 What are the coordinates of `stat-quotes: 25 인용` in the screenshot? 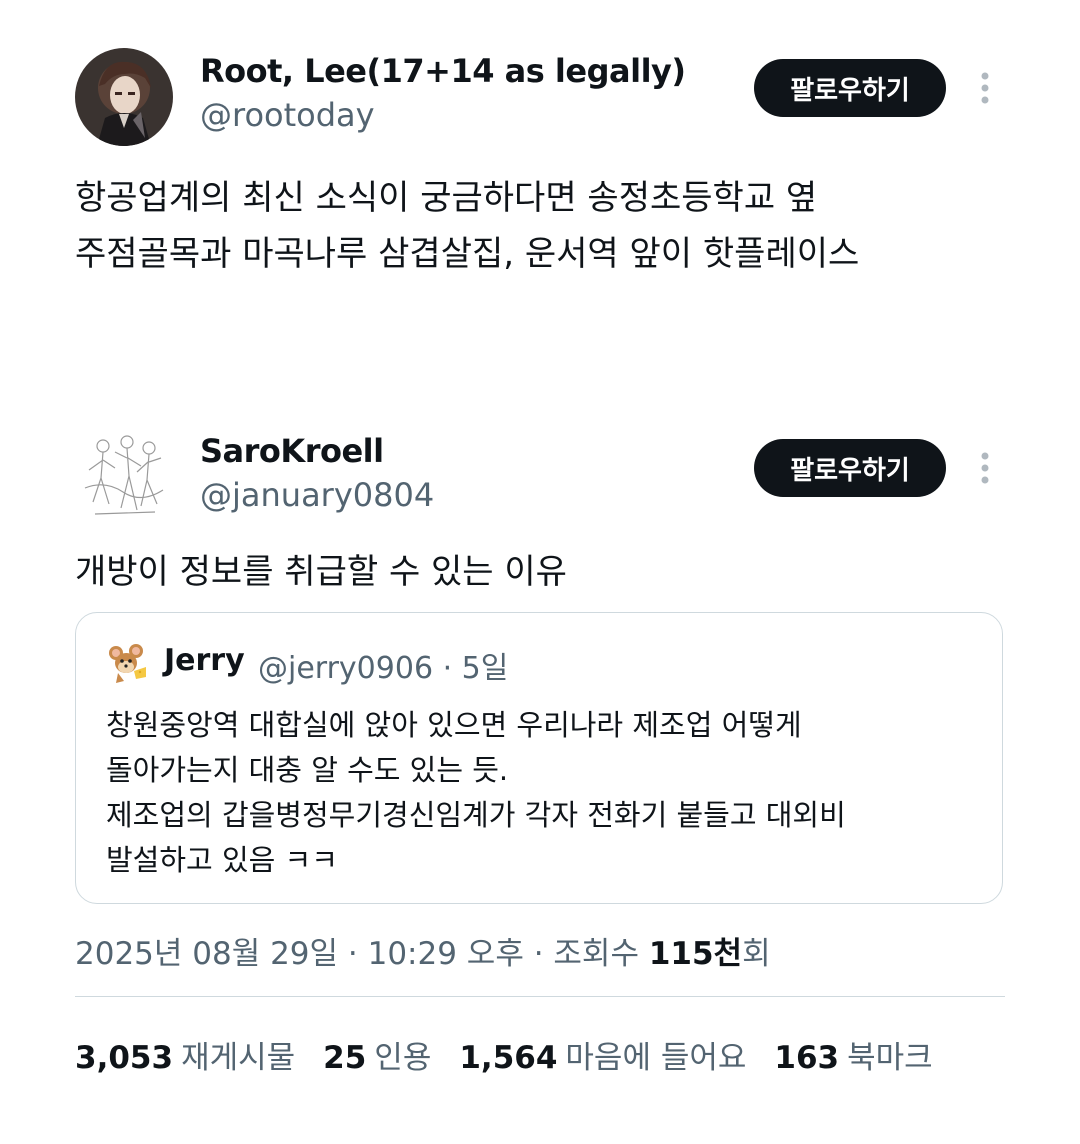 It's located at (377, 1054).